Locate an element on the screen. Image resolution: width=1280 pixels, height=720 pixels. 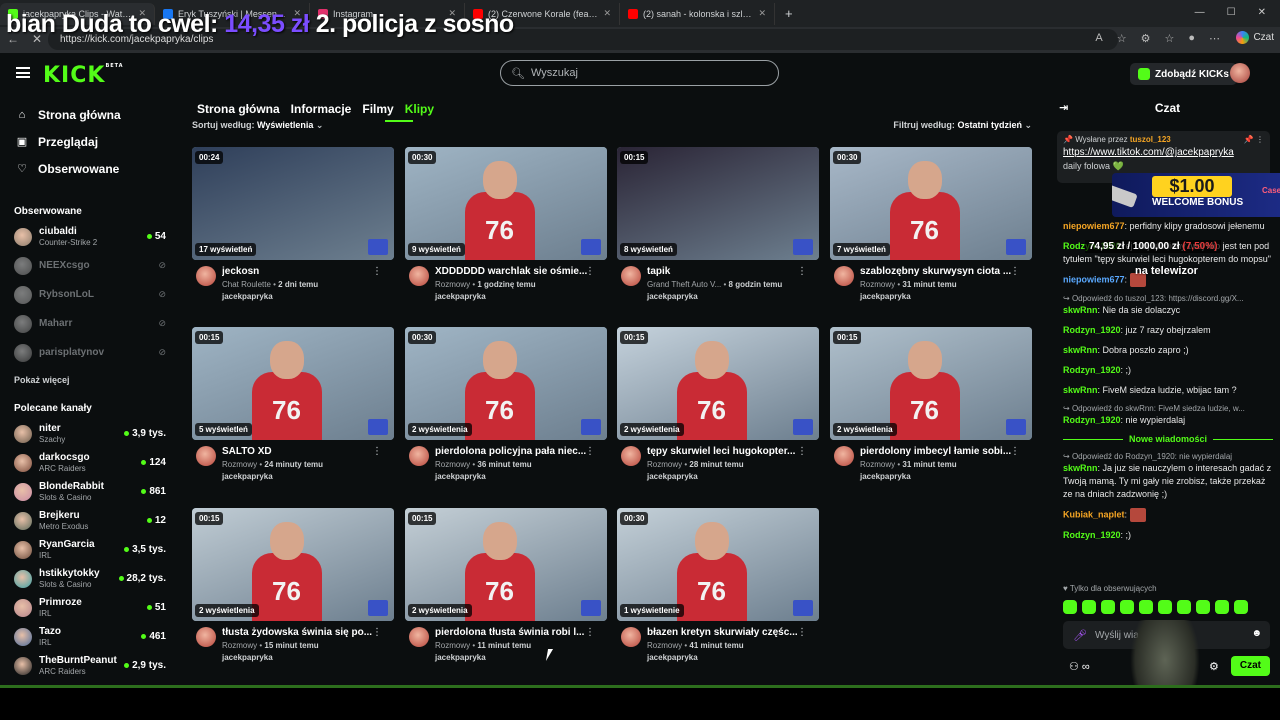
collections-icon: ☆ is located at coordinates (1169, 38).